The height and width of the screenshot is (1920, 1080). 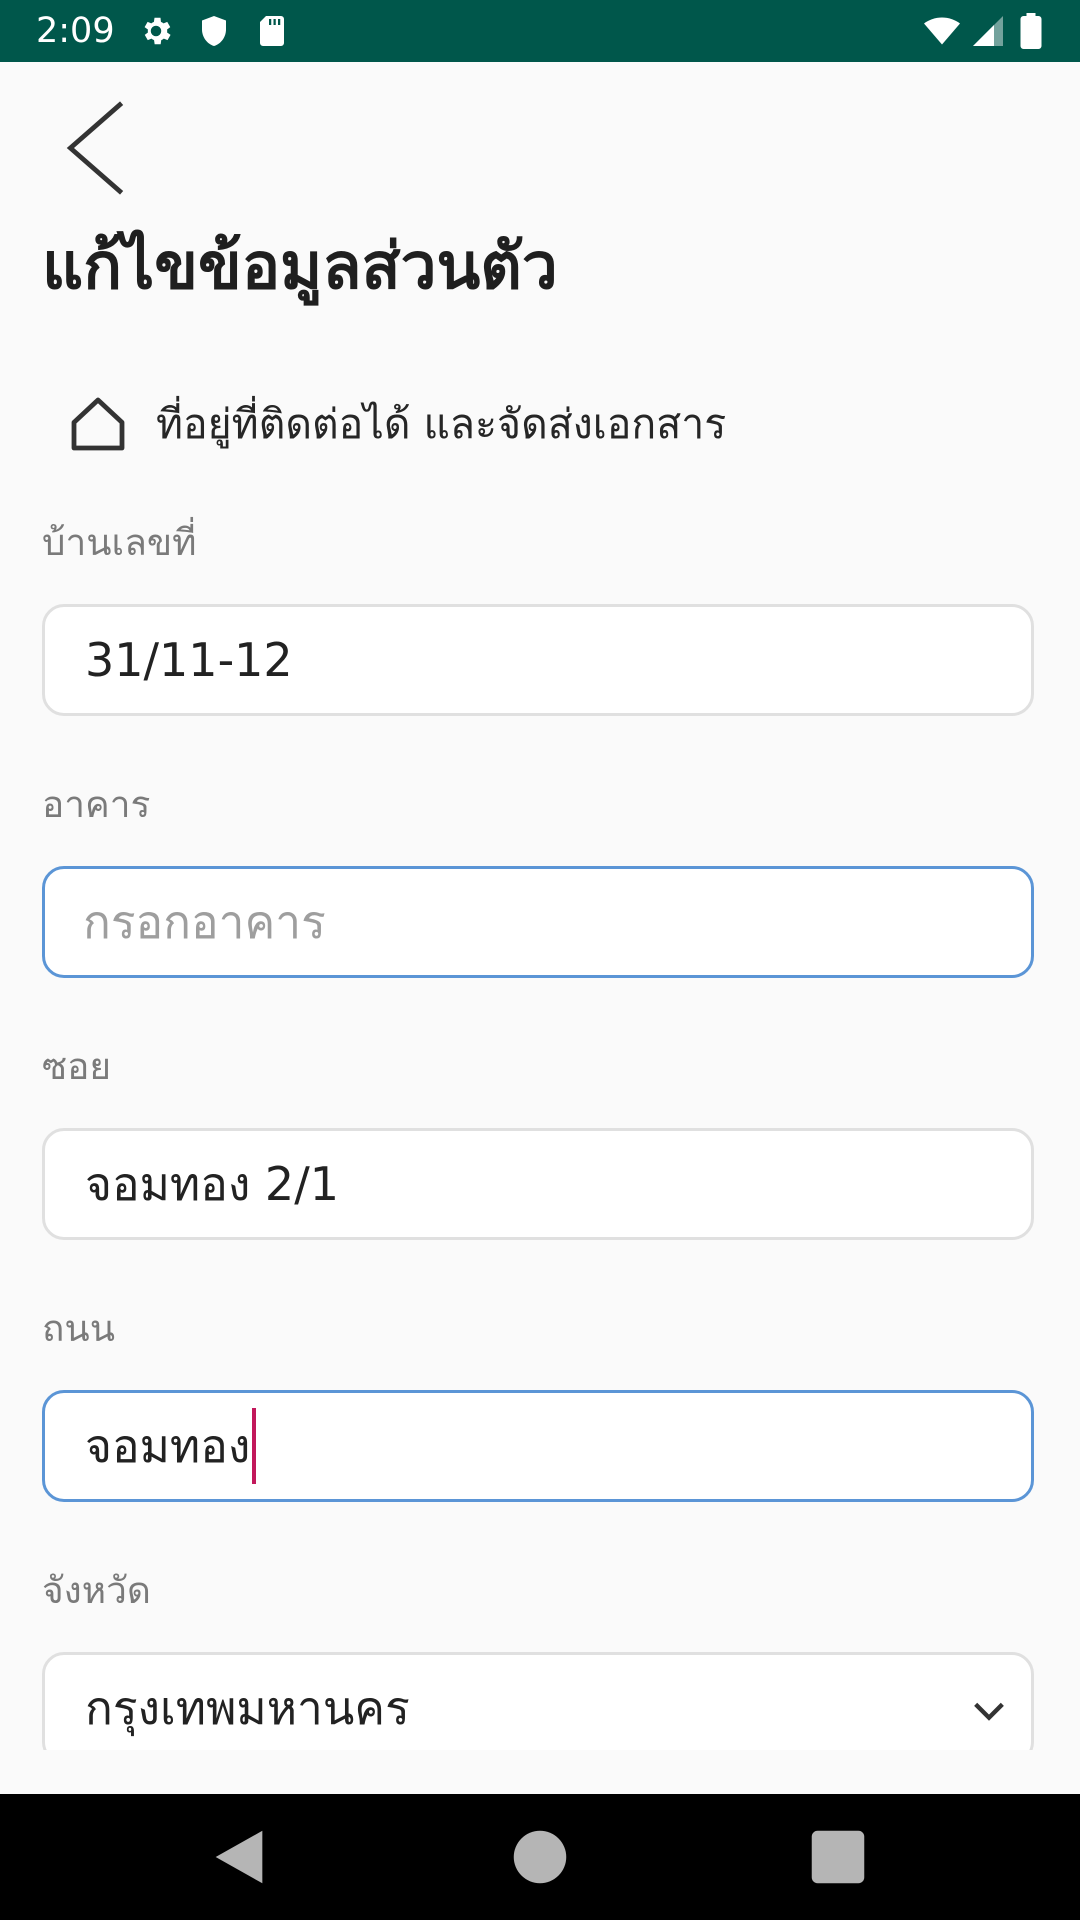 I want to click on road-field: จอมทอง, so click(x=538, y=1446).